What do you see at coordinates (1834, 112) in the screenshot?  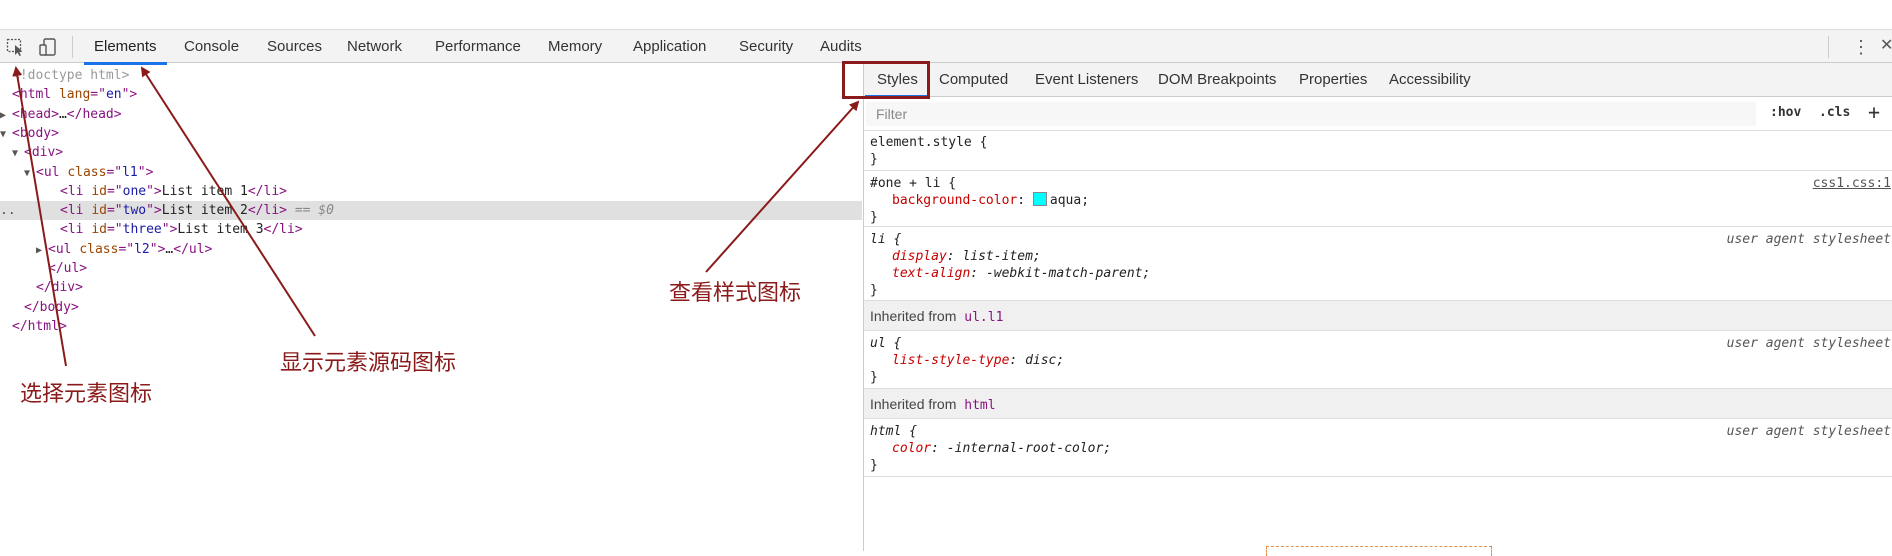 I see `class-toggle-button: .cls` at bounding box center [1834, 112].